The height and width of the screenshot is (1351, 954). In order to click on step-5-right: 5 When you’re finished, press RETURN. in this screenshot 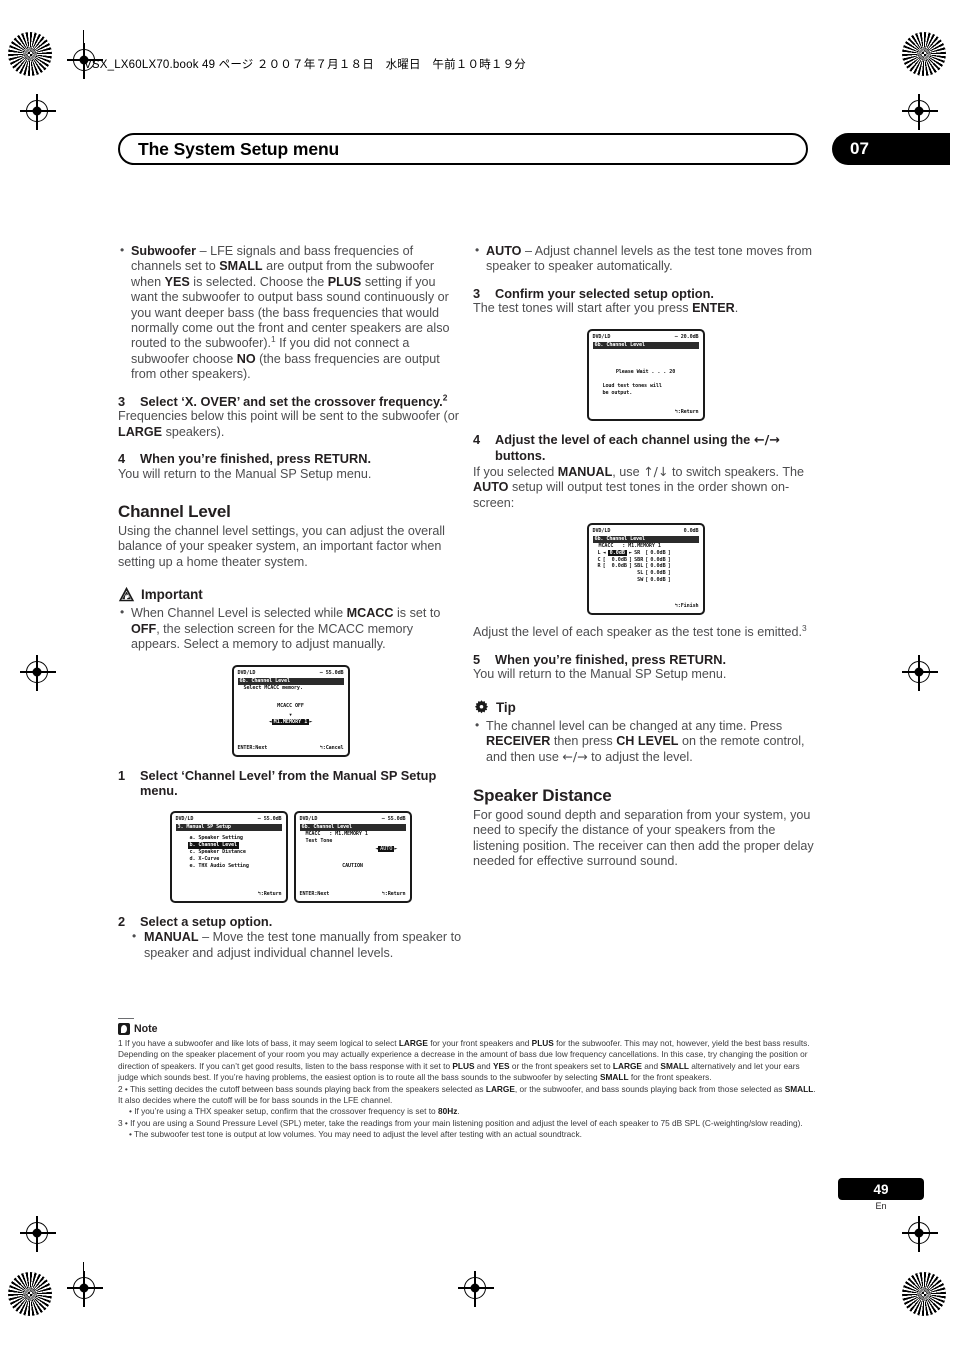, I will do `click(645, 660)`.